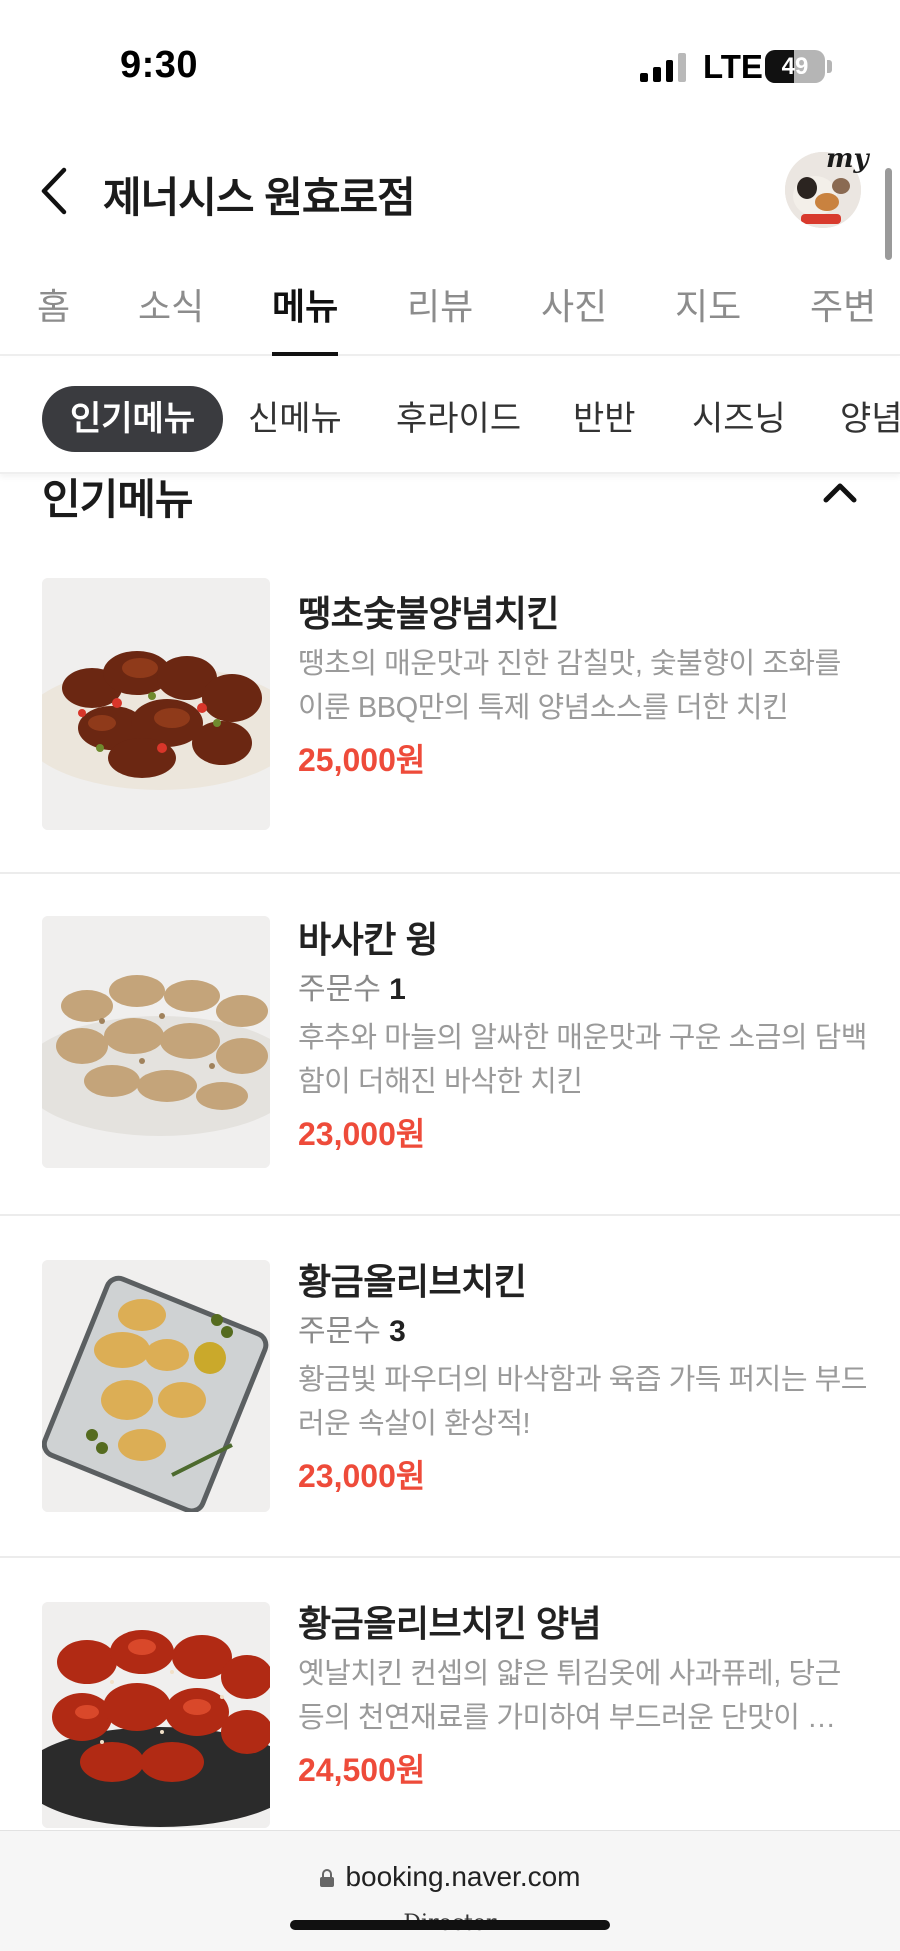 Image resolution: width=900 pixels, height=1951 pixels. I want to click on home-indicator, so click(450, 1925).